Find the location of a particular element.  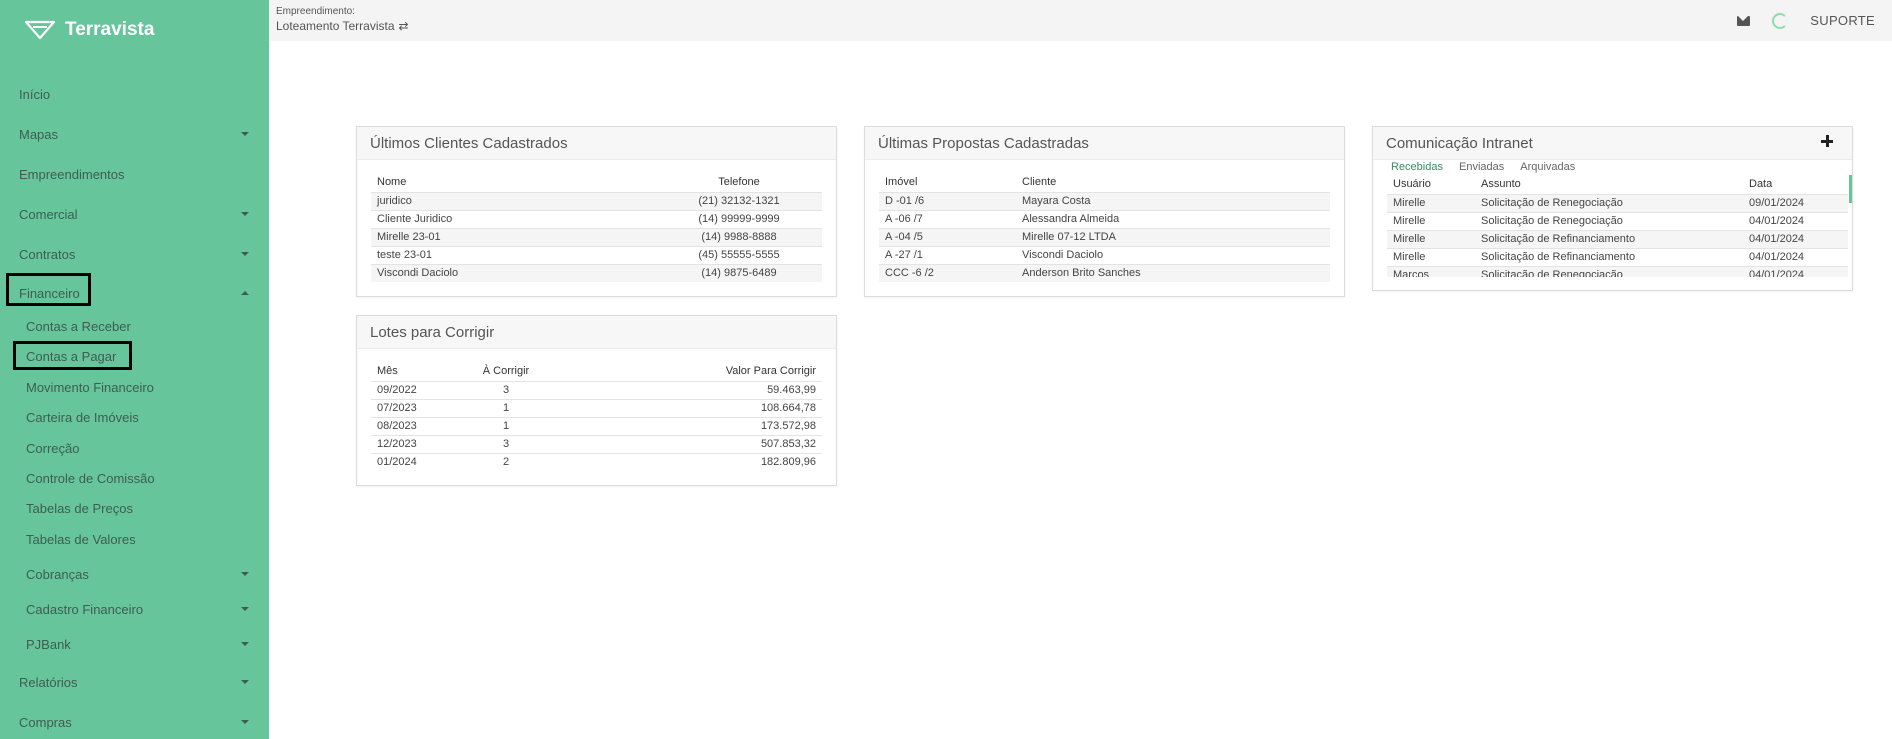

cell-imovel: CCC -6 /2 is located at coordinates (947, 272).